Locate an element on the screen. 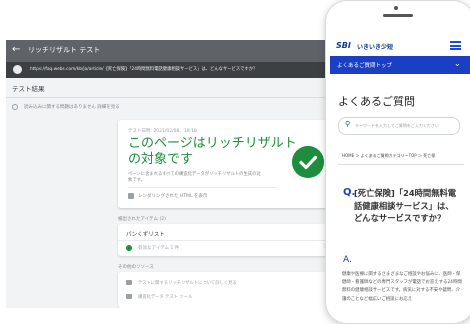  answer-marker: A. is located at coordinates (347, 260).